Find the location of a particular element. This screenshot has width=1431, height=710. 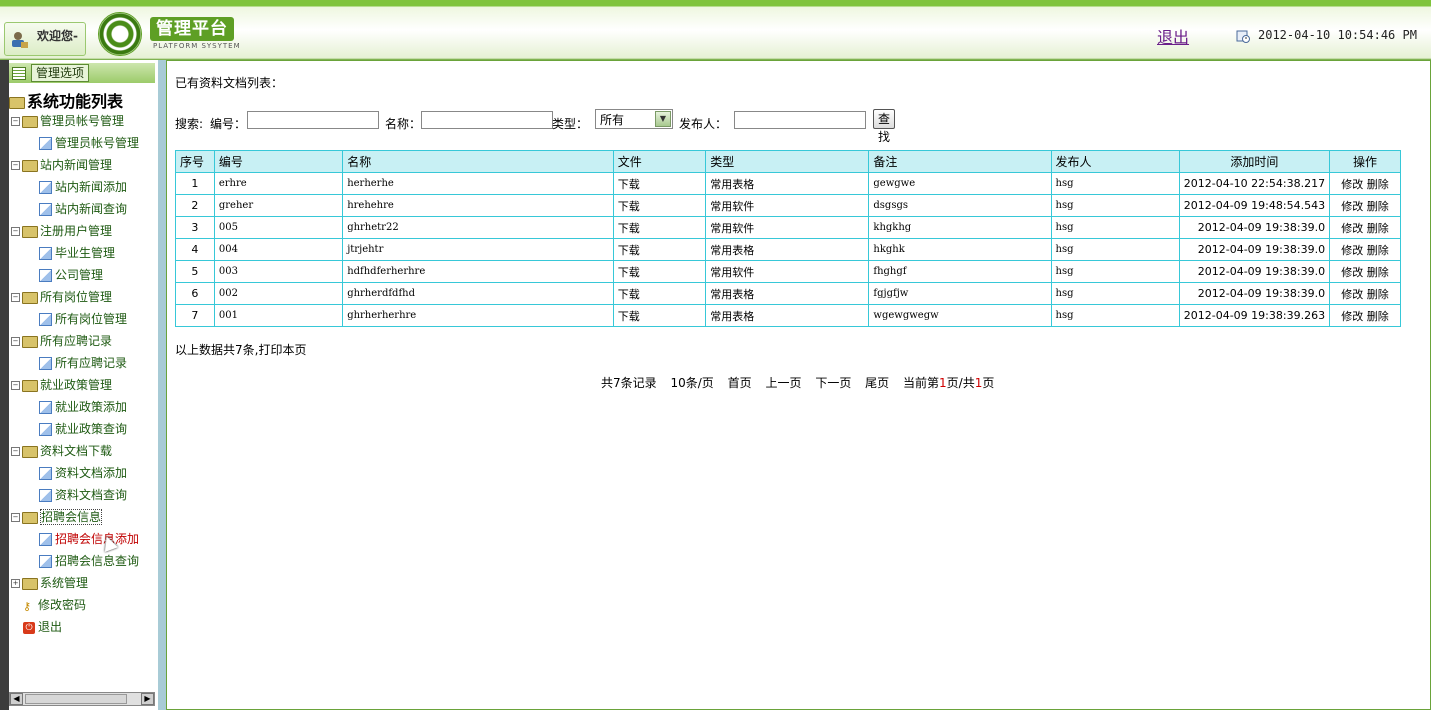

cell-name: ghrhetr22 is located at coordinates (478, 227).